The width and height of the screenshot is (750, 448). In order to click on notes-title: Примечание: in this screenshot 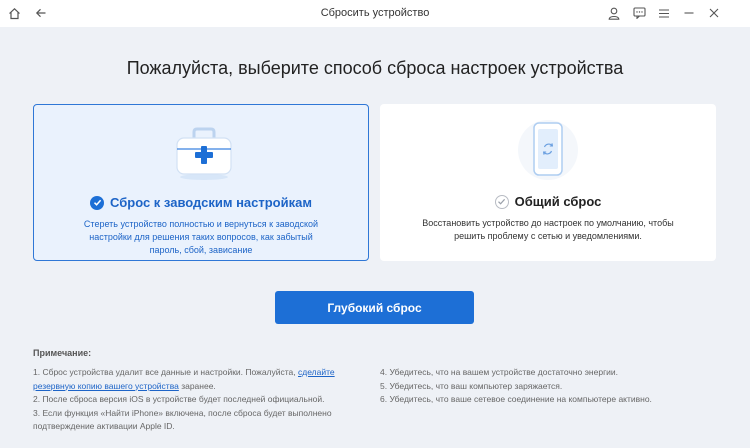, I will do `click(62, 353)`.